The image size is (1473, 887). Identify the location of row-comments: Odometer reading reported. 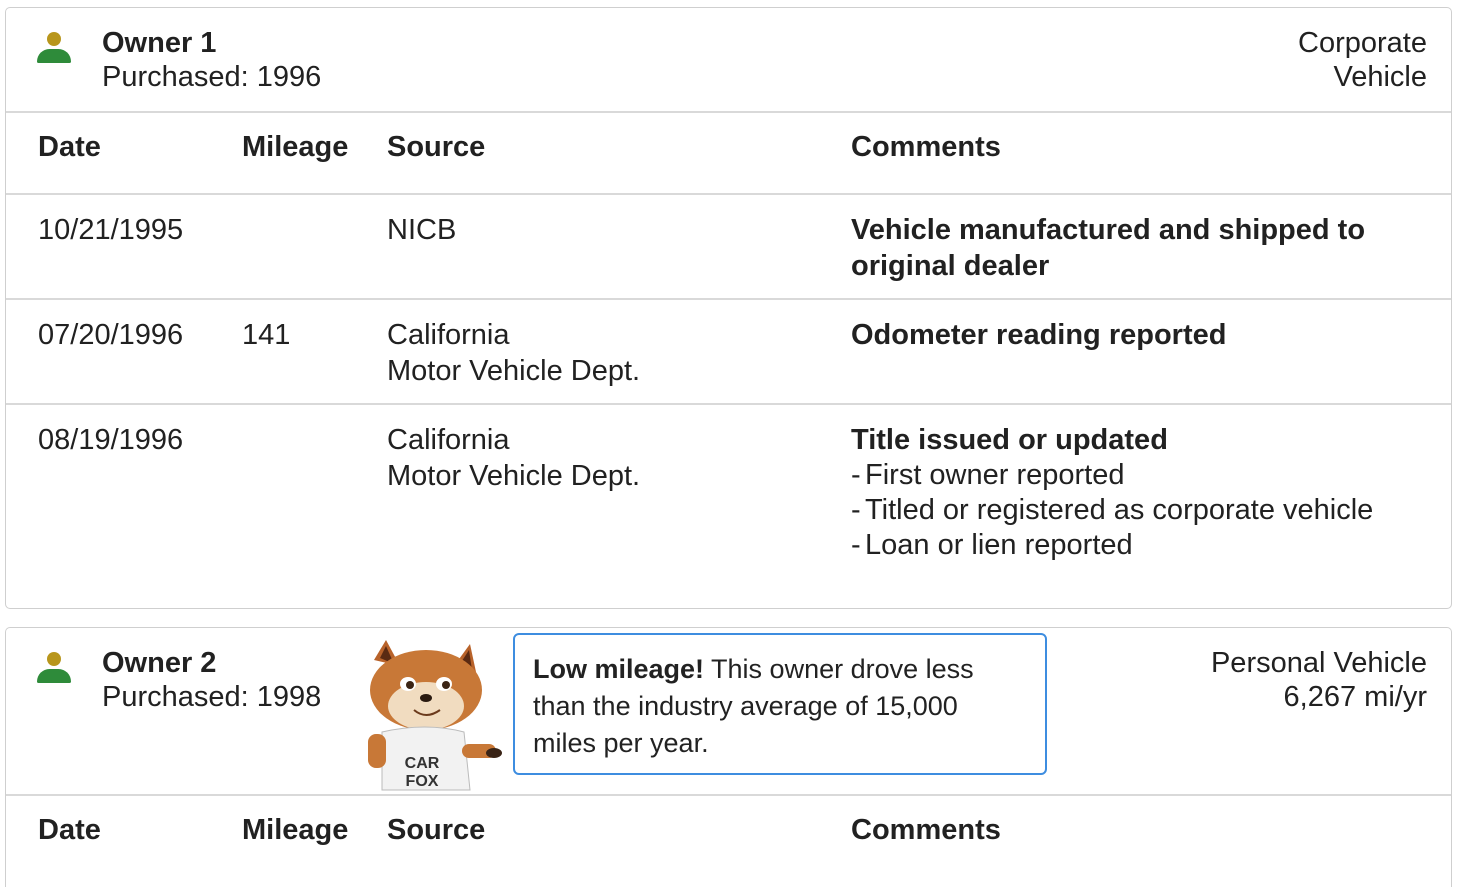
(1141, 335).